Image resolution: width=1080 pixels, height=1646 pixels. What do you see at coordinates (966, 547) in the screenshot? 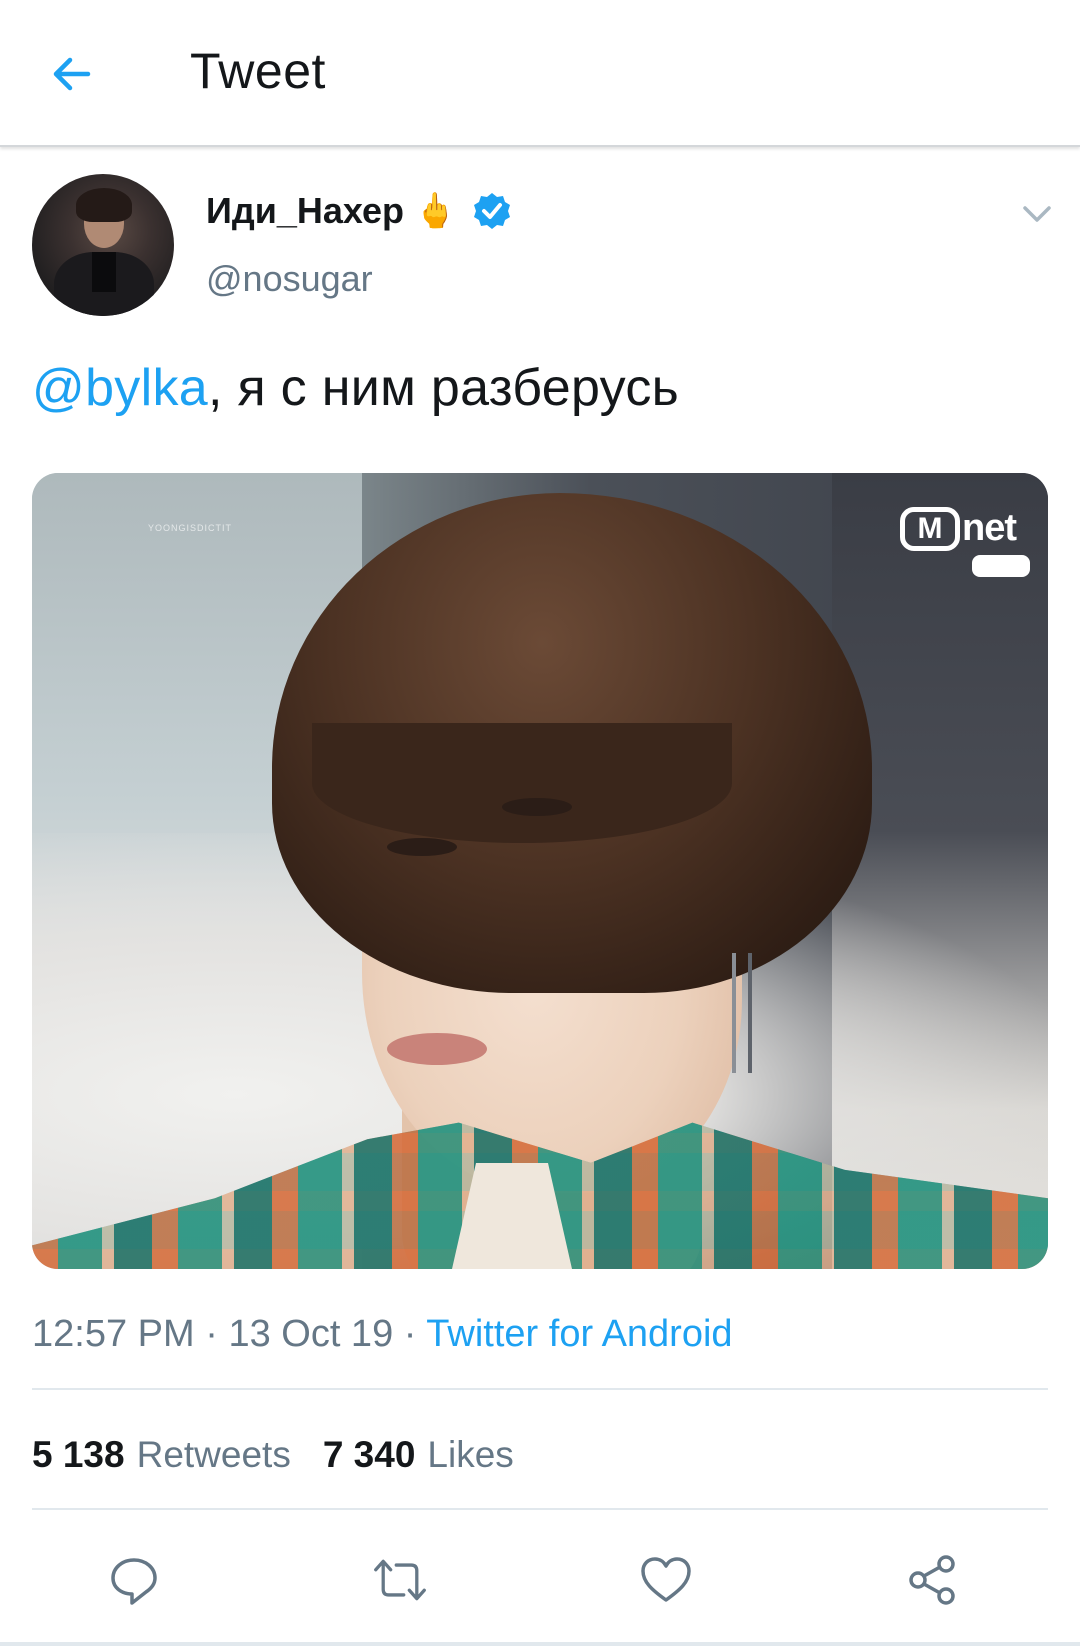
I see `mnet-logo: M net` at bounding box center [966, 547].